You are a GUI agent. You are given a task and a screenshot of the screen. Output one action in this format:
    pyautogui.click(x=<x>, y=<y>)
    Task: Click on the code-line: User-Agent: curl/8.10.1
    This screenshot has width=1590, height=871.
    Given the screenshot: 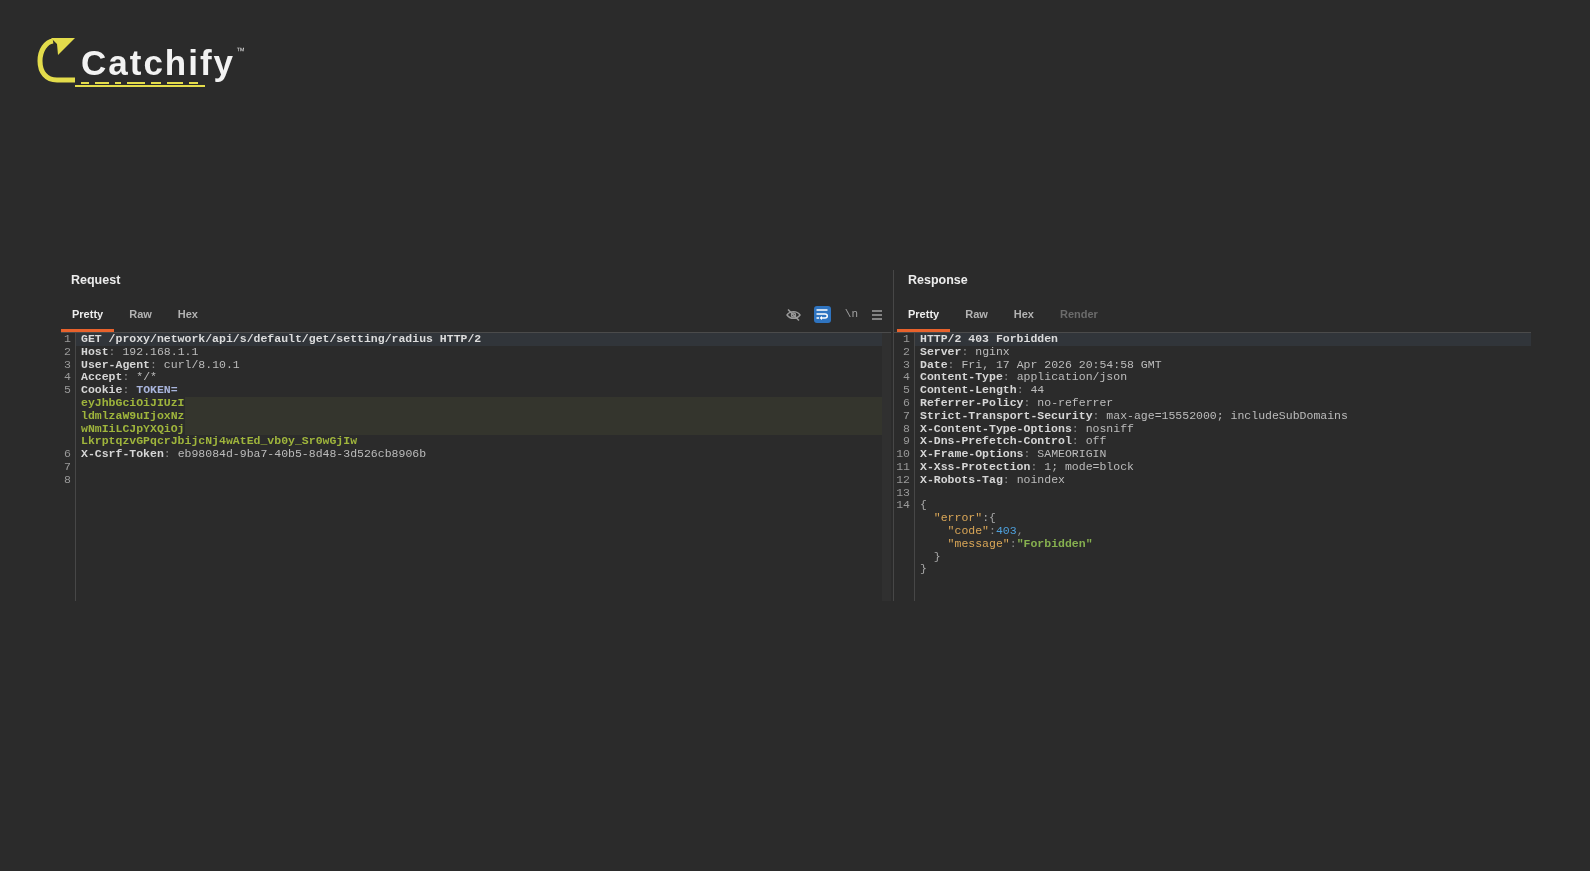 What is the action you would take?
    pyautogui.click(x=160, y=365)
    